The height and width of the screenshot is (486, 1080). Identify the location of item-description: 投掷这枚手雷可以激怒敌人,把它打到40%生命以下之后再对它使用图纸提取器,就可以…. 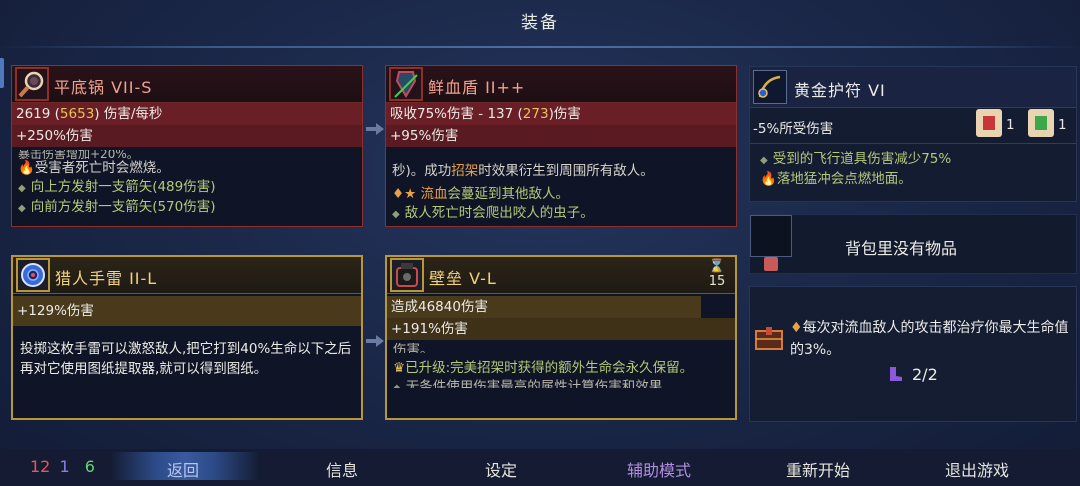
(186, 359).